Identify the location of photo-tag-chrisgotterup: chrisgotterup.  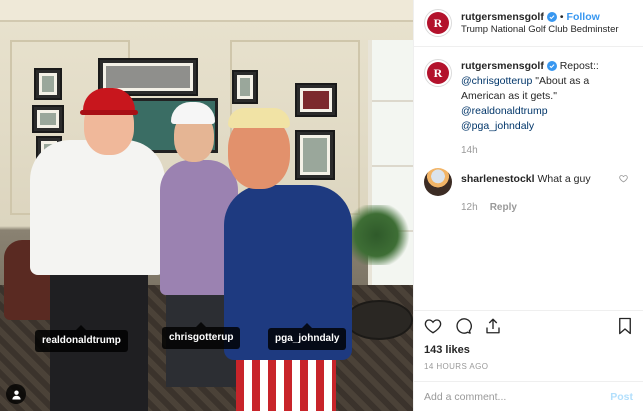
(201, 335).